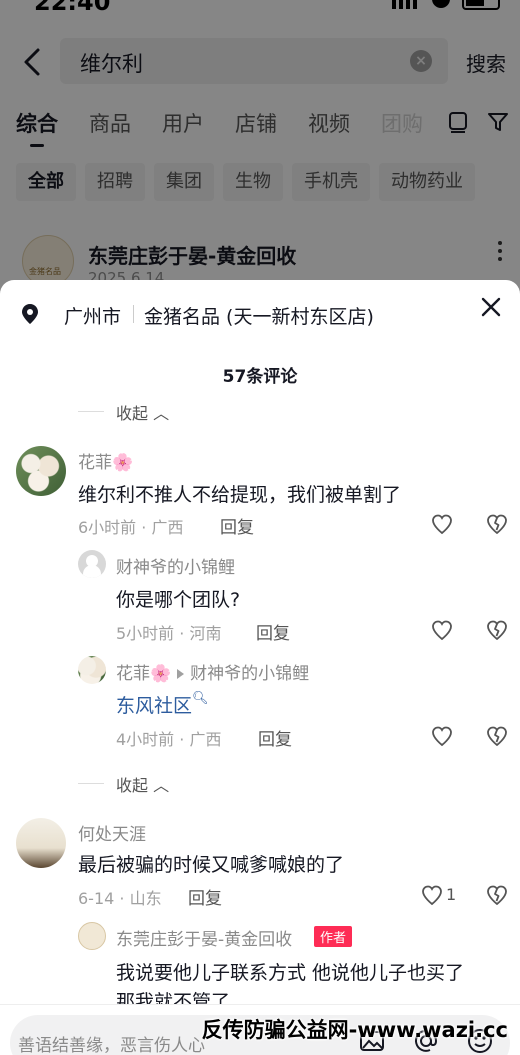 This screenshot has height=1055, width=520. What do you see at coordinates (131, 527) in the screenshot?
I see `comment-meta: 6小时前 · 广西` at bounding box center [131, 527].